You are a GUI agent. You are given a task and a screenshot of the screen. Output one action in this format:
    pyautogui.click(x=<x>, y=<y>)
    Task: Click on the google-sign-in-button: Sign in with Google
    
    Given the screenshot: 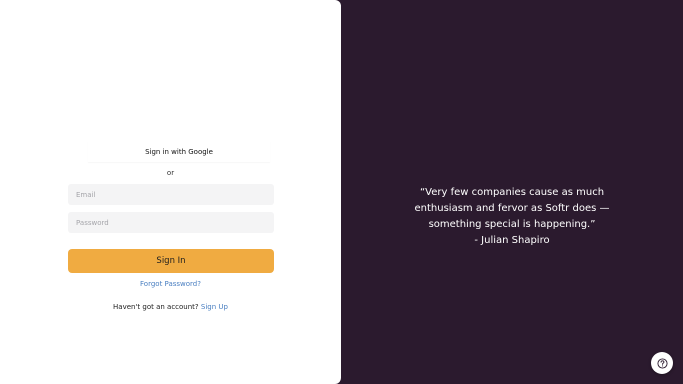 What is the action you would take?
    pyautogui.click(x=179, y=151)
    